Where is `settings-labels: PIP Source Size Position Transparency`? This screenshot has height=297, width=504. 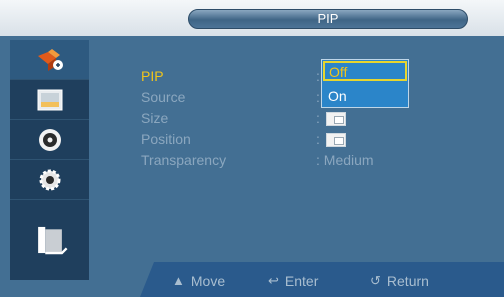 settings-labels: PIP Source Size Position Transparency is located at coordinates (183, 118).